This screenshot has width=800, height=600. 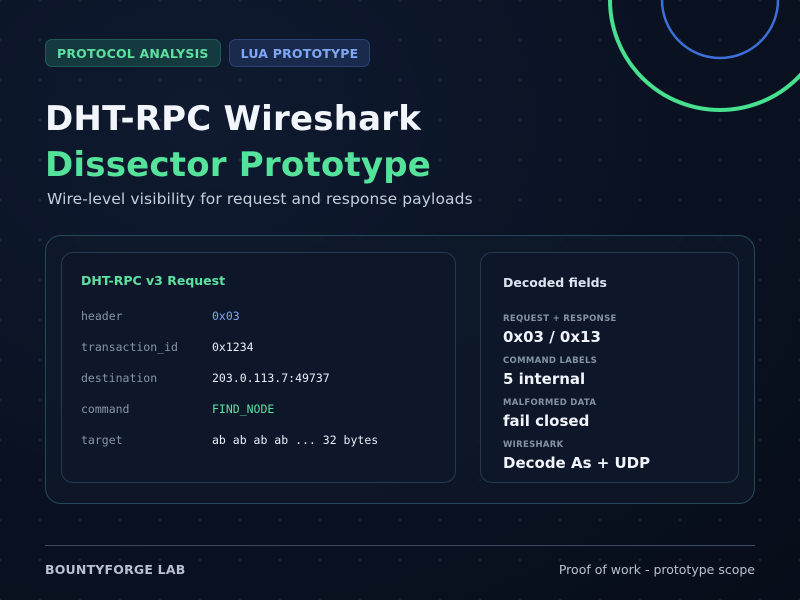 I want to click on field-label-request-response: REQUEST + RESPONSE, so click(x=560, y=319).